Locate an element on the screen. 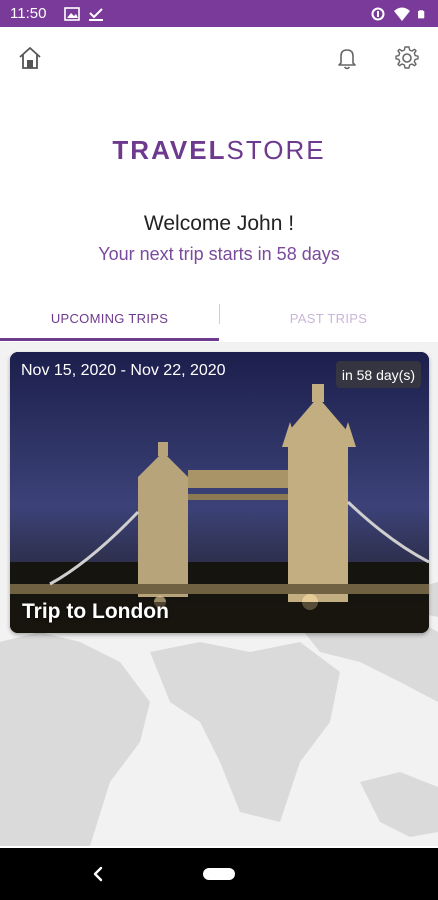  brand-part1: TRAVEL is located at coordinates (169, 150).